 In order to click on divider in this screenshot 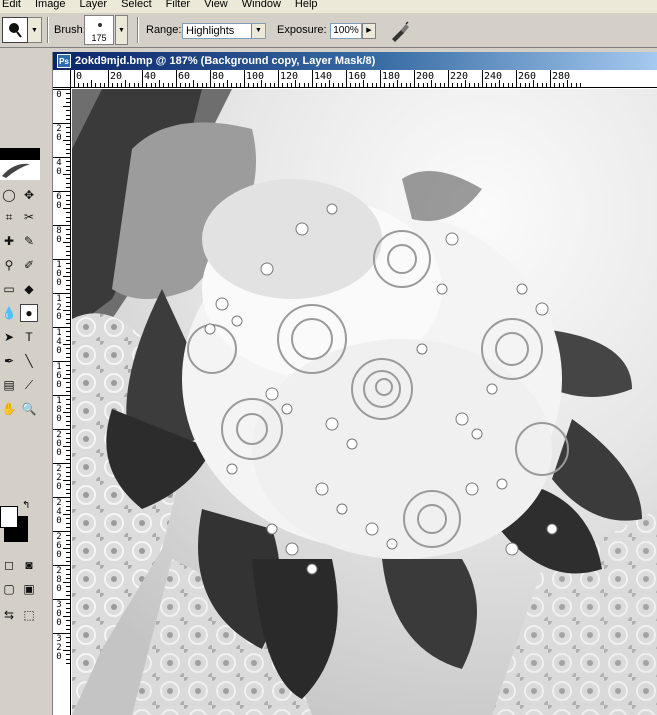, I will do `click(48, 30)`.